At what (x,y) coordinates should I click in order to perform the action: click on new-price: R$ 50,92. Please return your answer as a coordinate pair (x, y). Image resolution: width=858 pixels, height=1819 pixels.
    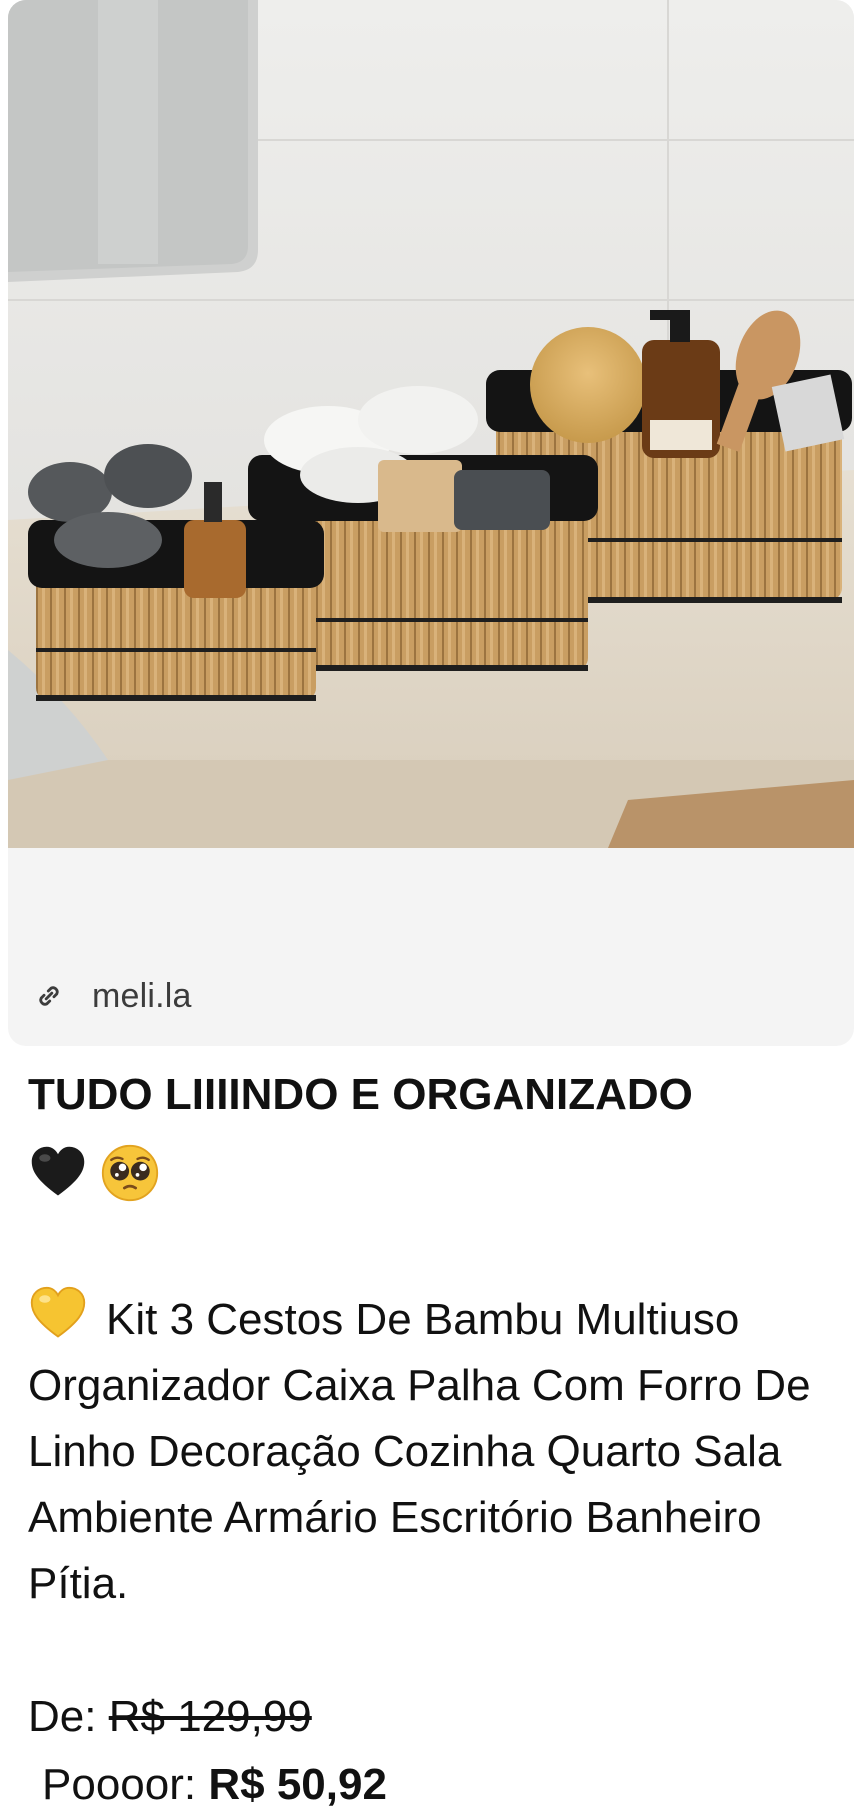
    Looking at the image, I should click on (297, 1784).